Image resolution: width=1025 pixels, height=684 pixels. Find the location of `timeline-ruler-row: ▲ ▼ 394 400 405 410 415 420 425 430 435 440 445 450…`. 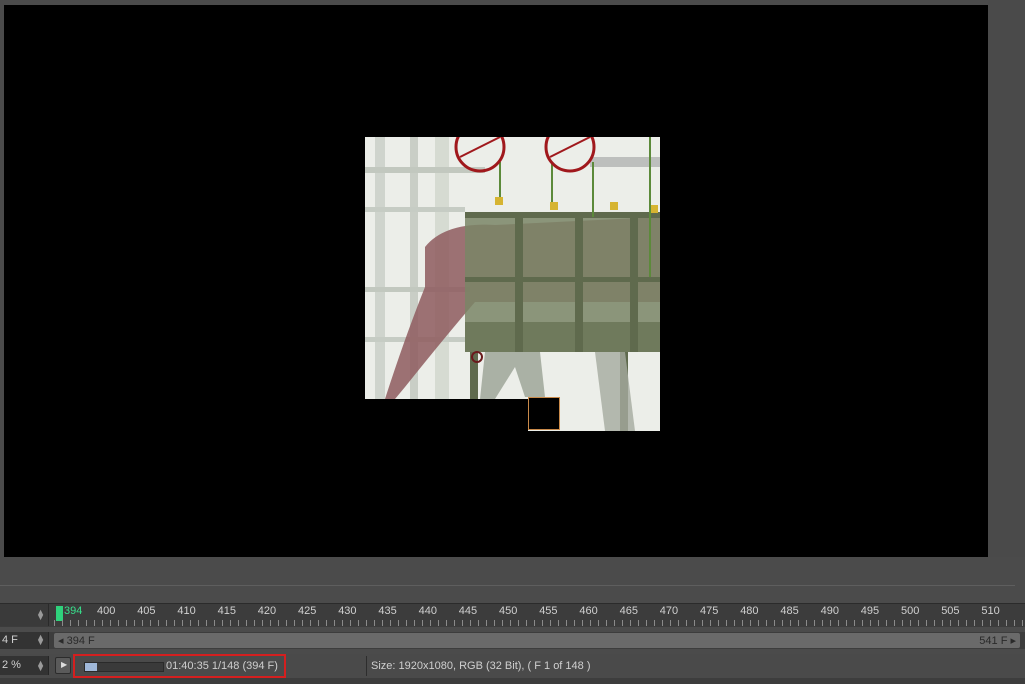

timeline-ruler-row: ▲ ▼ 394 400 405 410 415 420 425 430 435 440 445 450… is located at coordinates (512, 615).